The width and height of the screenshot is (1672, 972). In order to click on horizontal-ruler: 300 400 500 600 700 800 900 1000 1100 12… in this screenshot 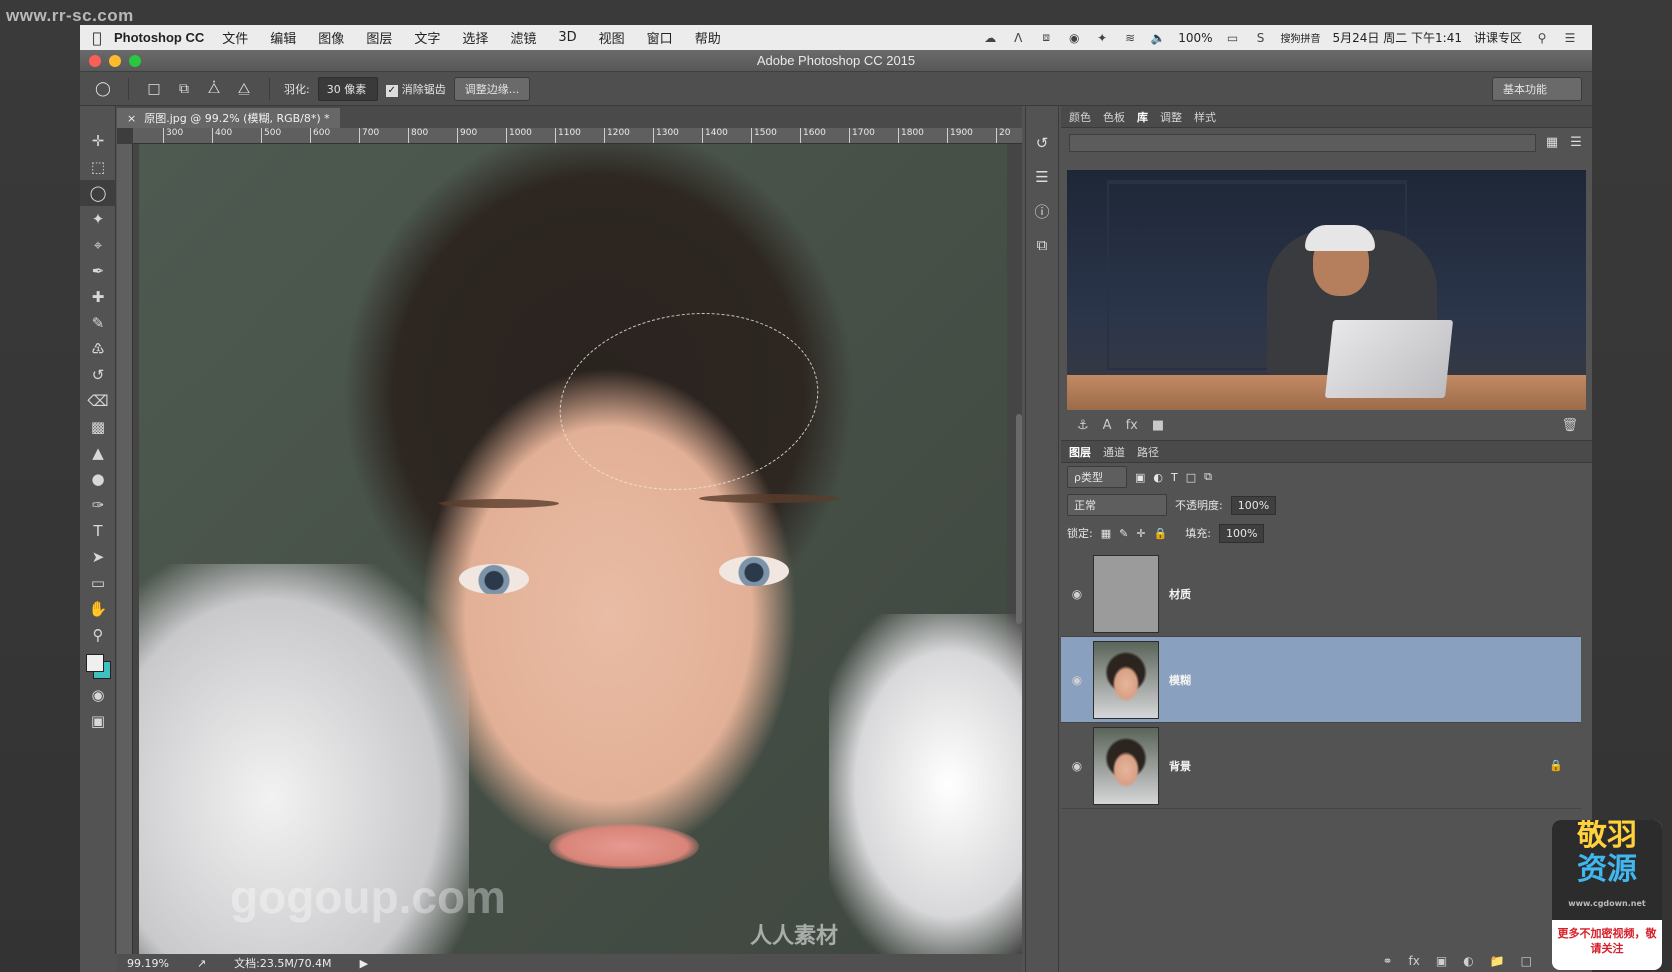, I will do `click(577, 136)`.